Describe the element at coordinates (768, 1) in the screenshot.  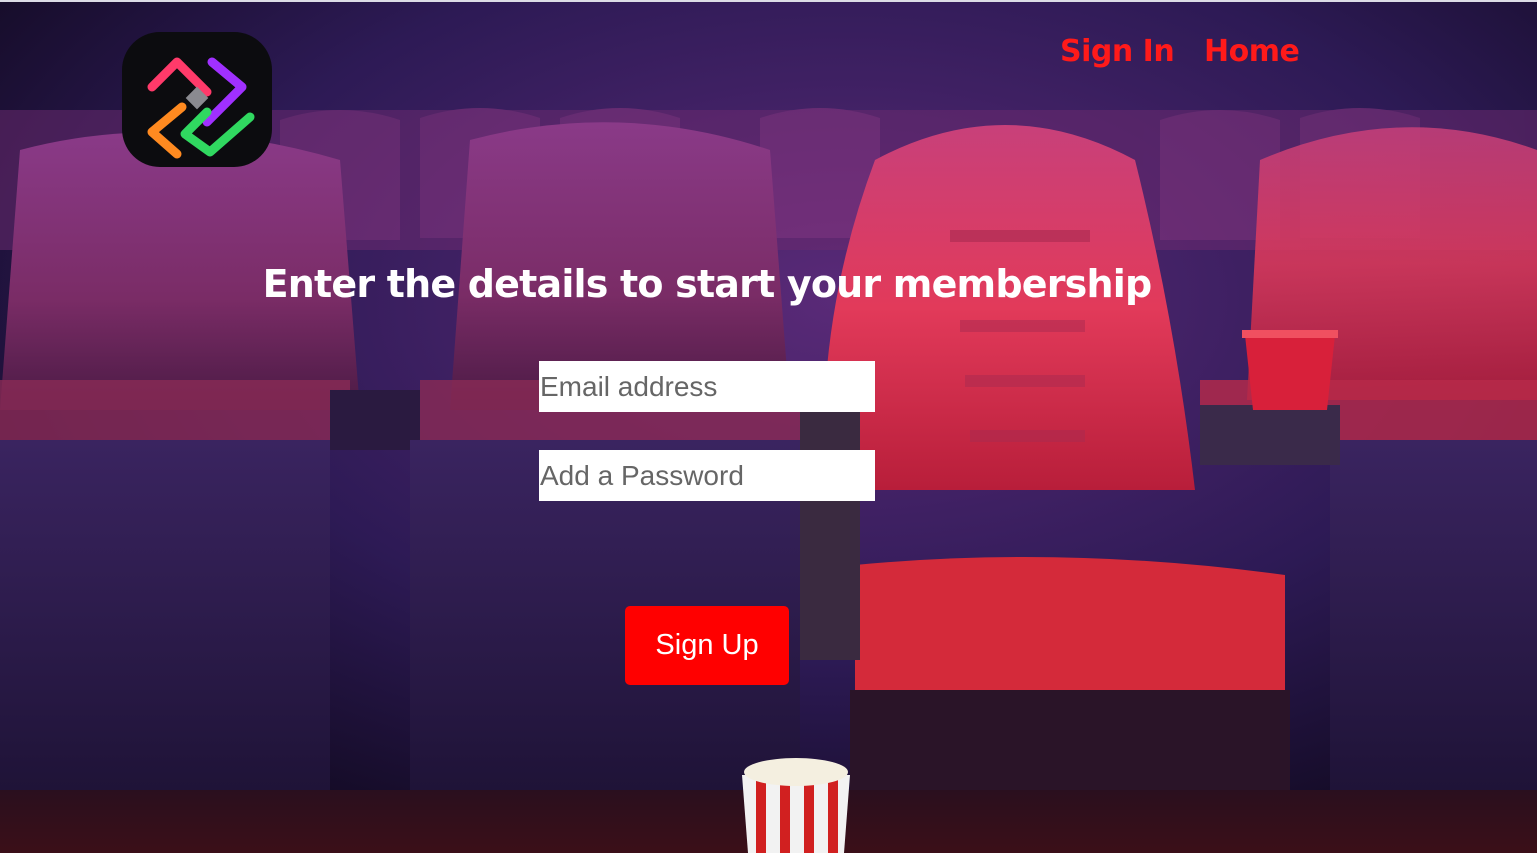
I see `top-border` at that location.